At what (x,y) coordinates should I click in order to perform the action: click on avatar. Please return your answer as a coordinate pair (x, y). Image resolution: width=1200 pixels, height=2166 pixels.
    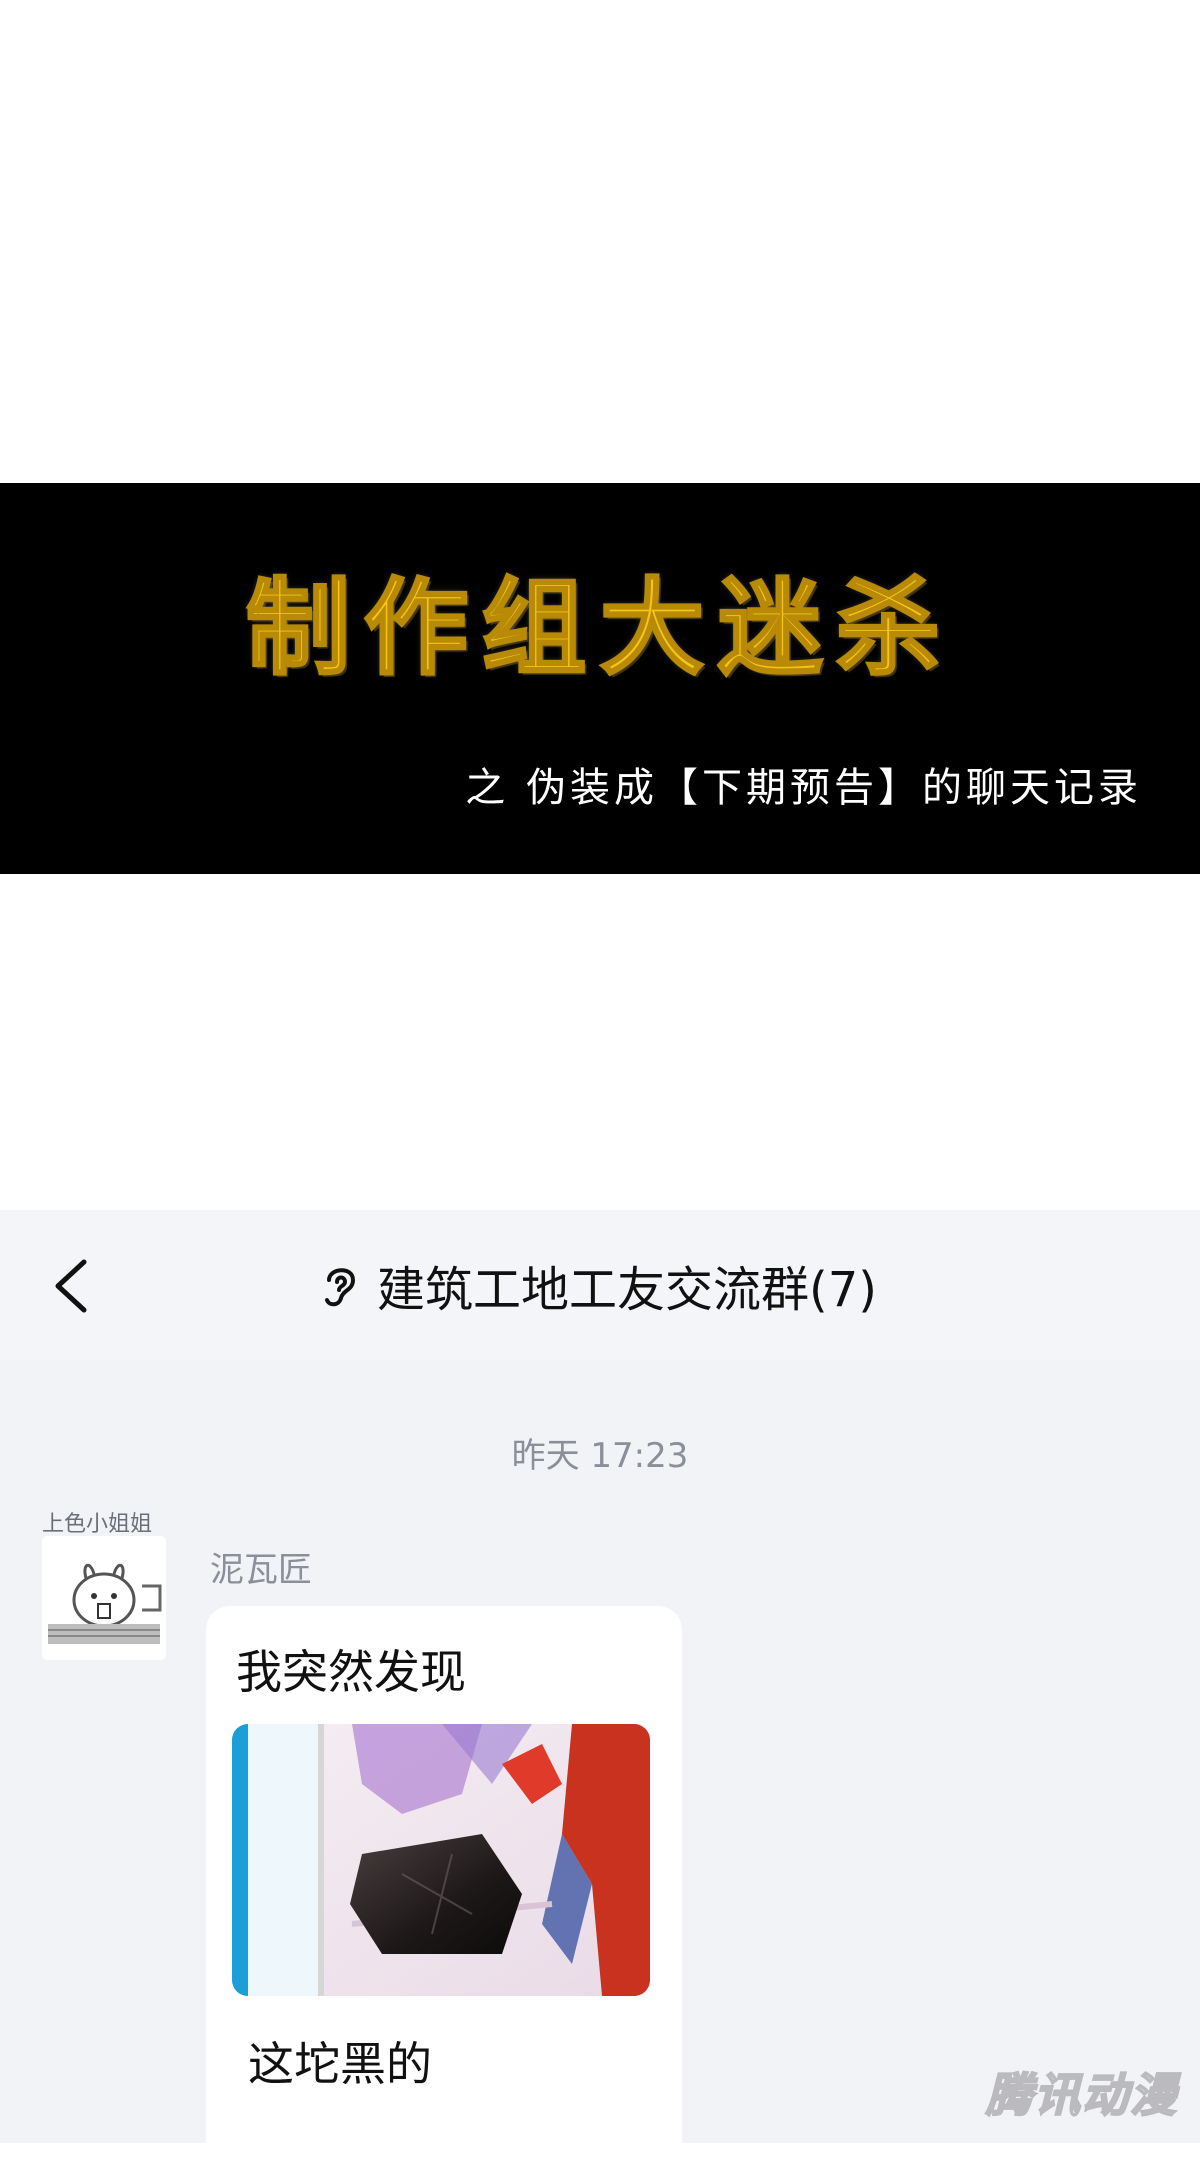
    Looking at the image, I should click on (104, 1598).